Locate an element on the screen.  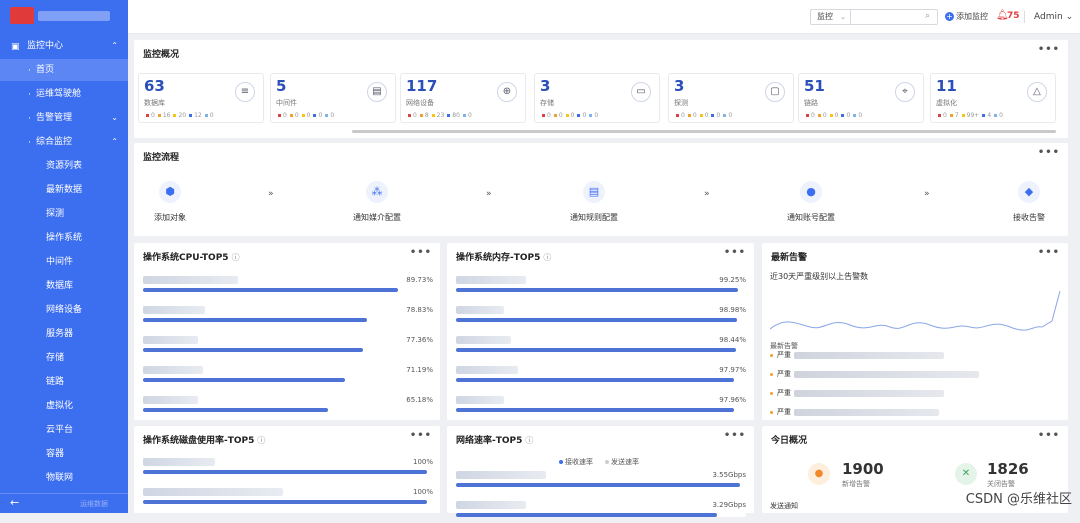
process-menu-icon: ••• is located at coordinates (1049, 152).